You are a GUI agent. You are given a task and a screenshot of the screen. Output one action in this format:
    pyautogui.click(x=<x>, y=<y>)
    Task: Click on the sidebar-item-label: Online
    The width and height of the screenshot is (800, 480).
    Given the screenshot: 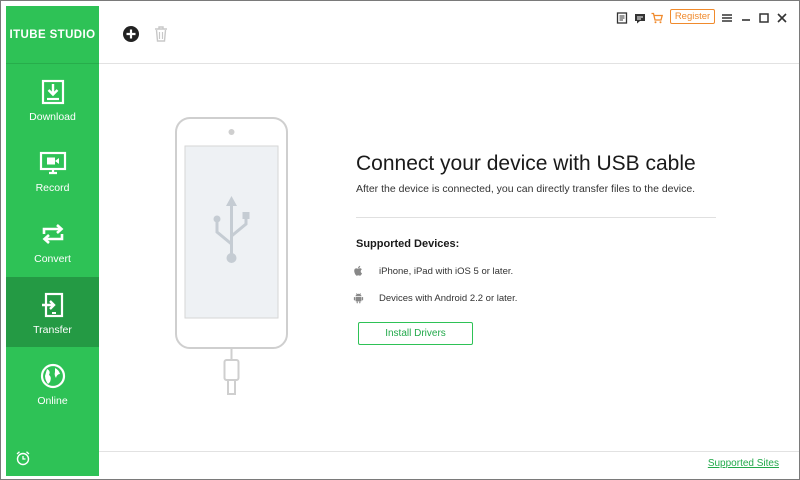 What is the action you would take?
    pyautogui.click(x=52, y=401)
    